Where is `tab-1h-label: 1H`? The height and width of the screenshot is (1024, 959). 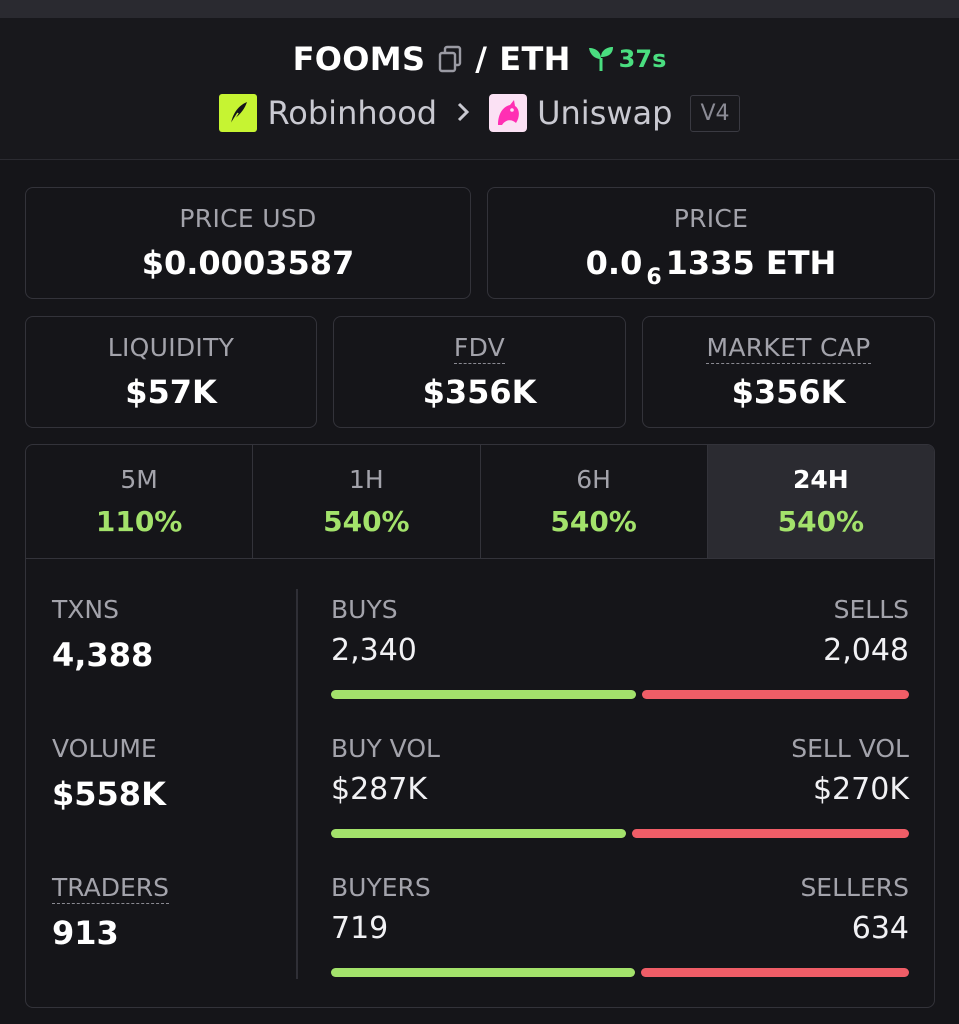 tab-1h-label: 1H is located at coordinates (366, 479).